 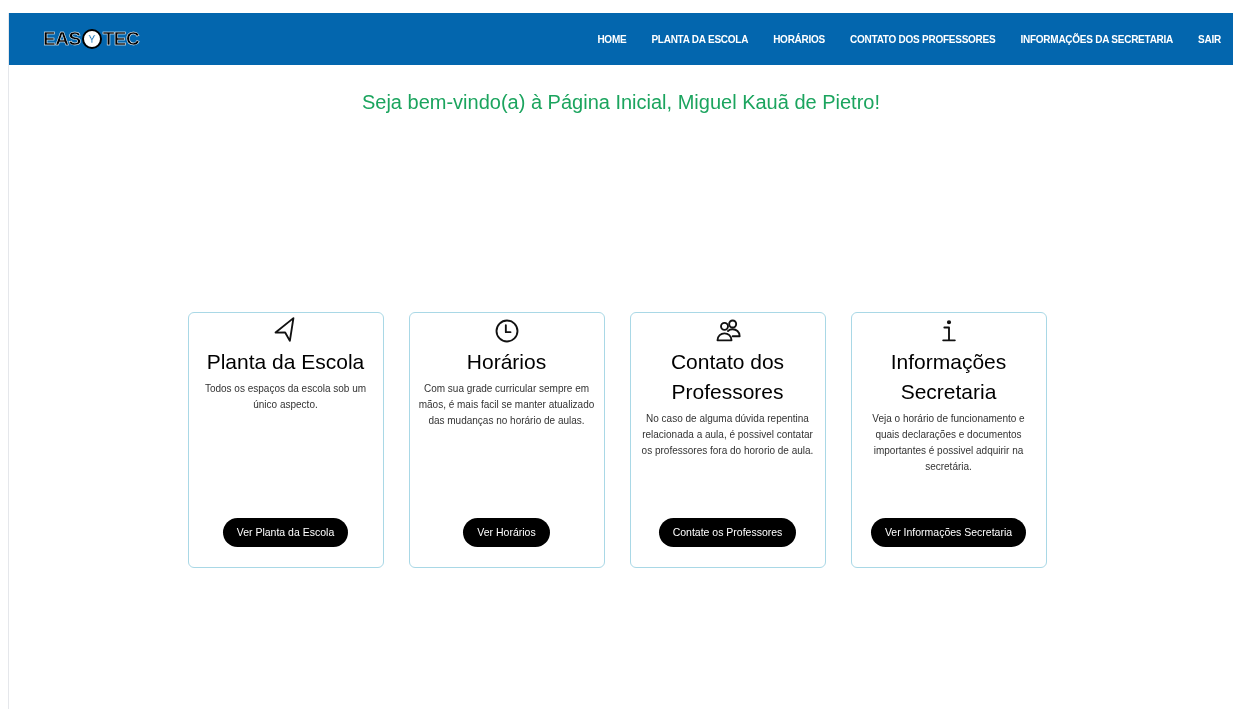 What do you see at coordinates (727, 532) in the screenshot?
I see `card-action-button: Contate os Professores` at bounding box center [727, 532].